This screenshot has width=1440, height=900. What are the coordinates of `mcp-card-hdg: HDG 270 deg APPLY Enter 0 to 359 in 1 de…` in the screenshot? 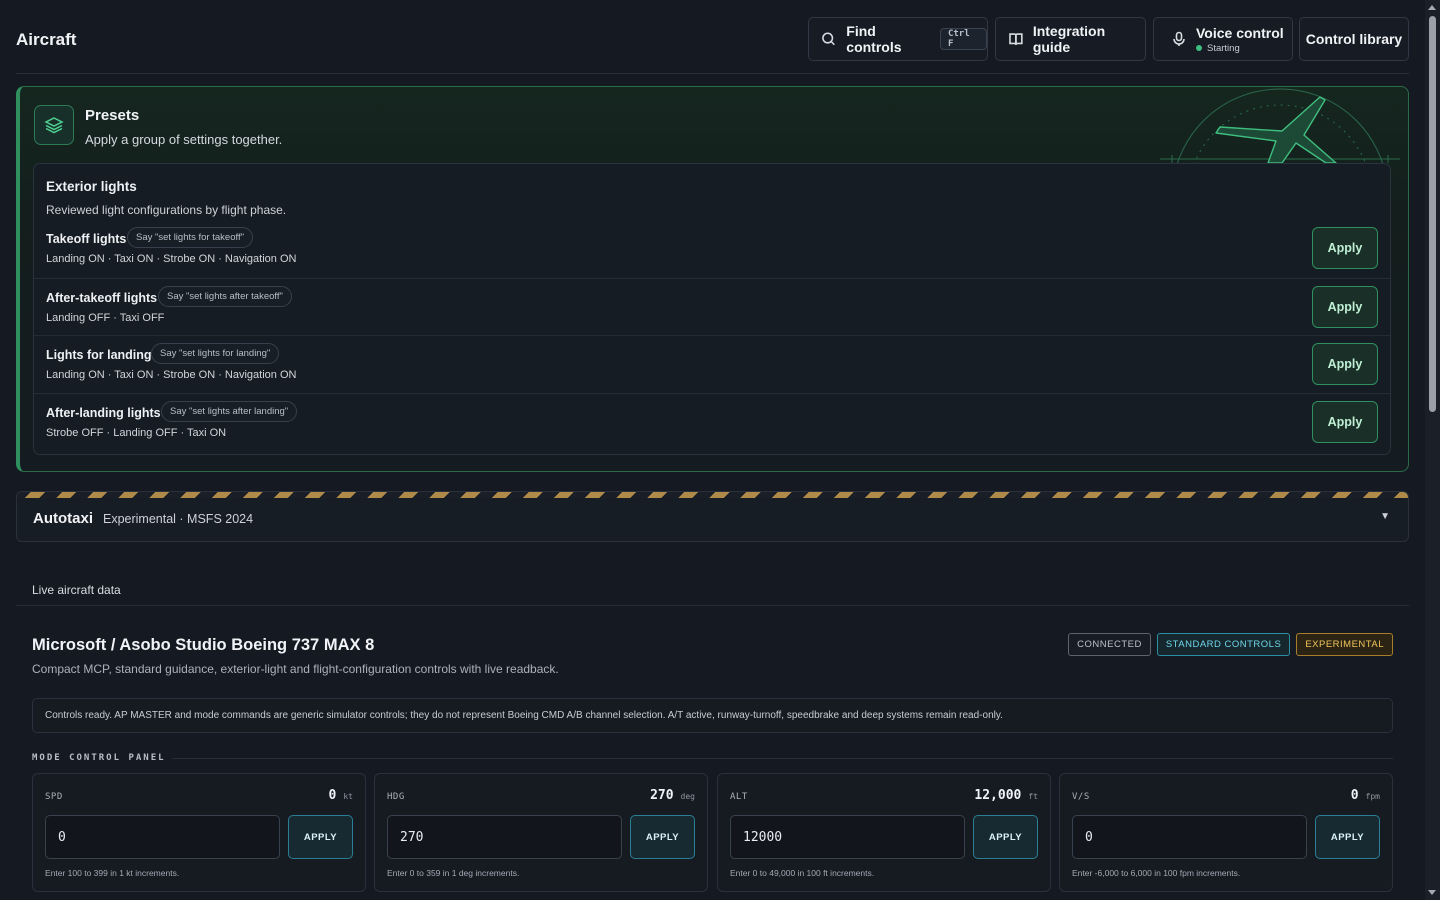 It's located at (541, 832).